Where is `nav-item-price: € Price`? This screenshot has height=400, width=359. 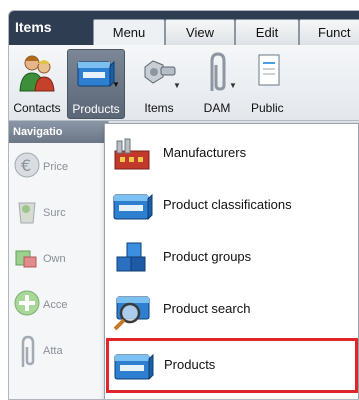
nav-item-price: € Price is located at coordinates (61, 169).